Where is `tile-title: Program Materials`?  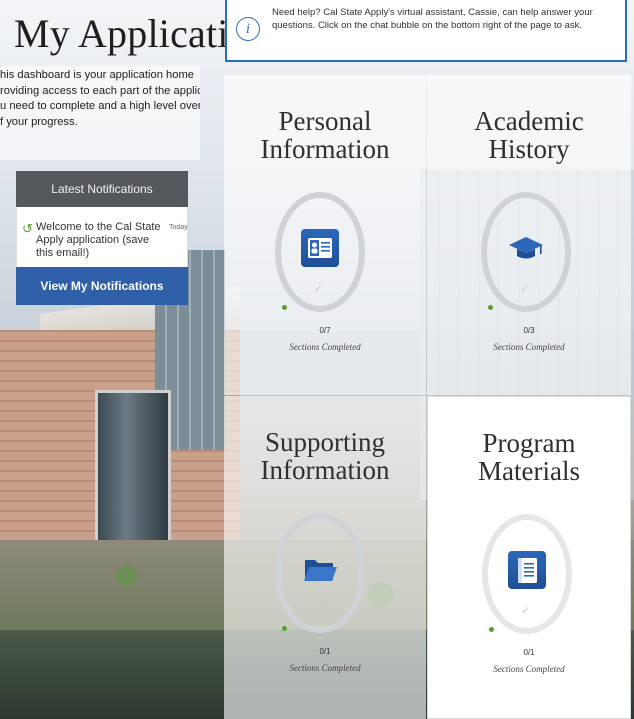
tile-title: Program Materials is located at coordinates (529, 457).